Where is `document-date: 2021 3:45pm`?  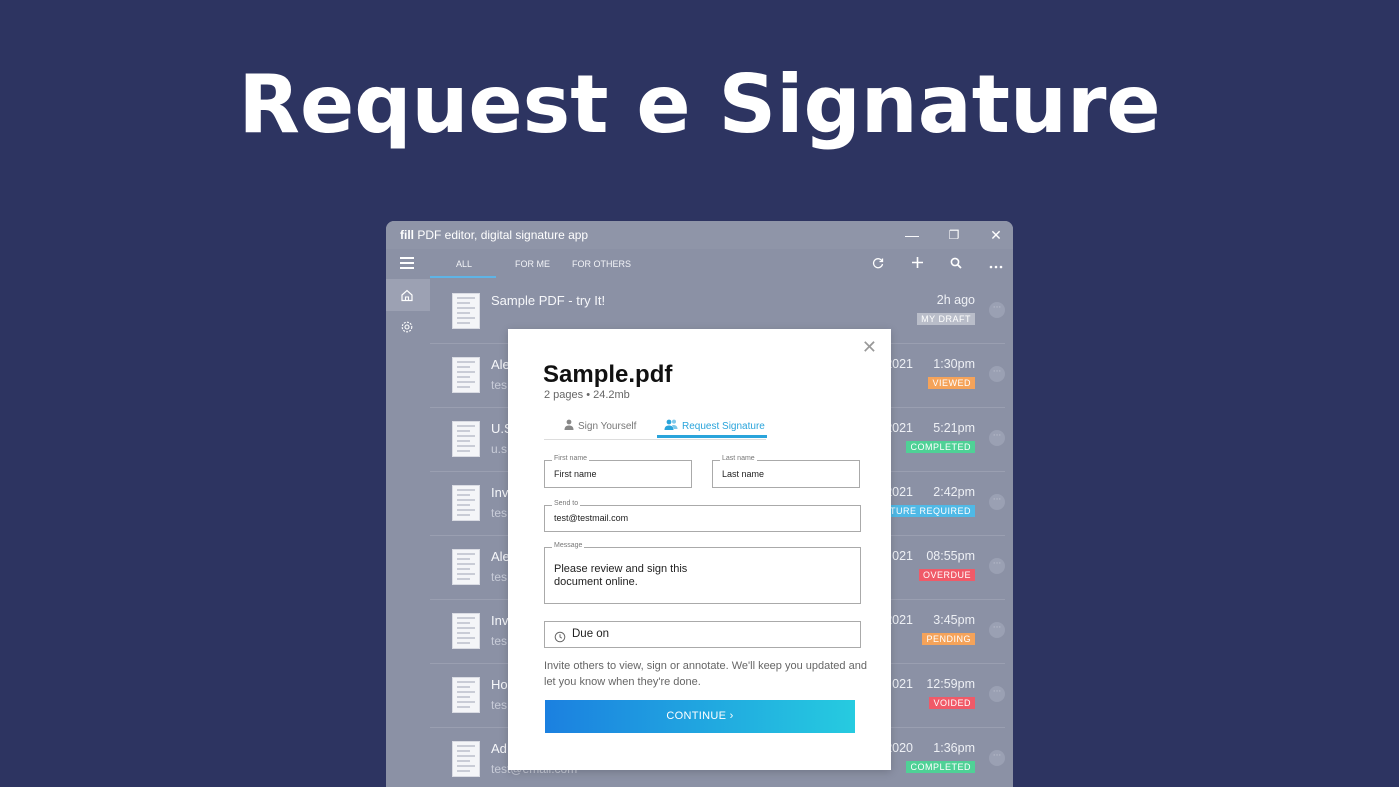 document-date: 2021 3:45pm is located at coordinates (930, 620).